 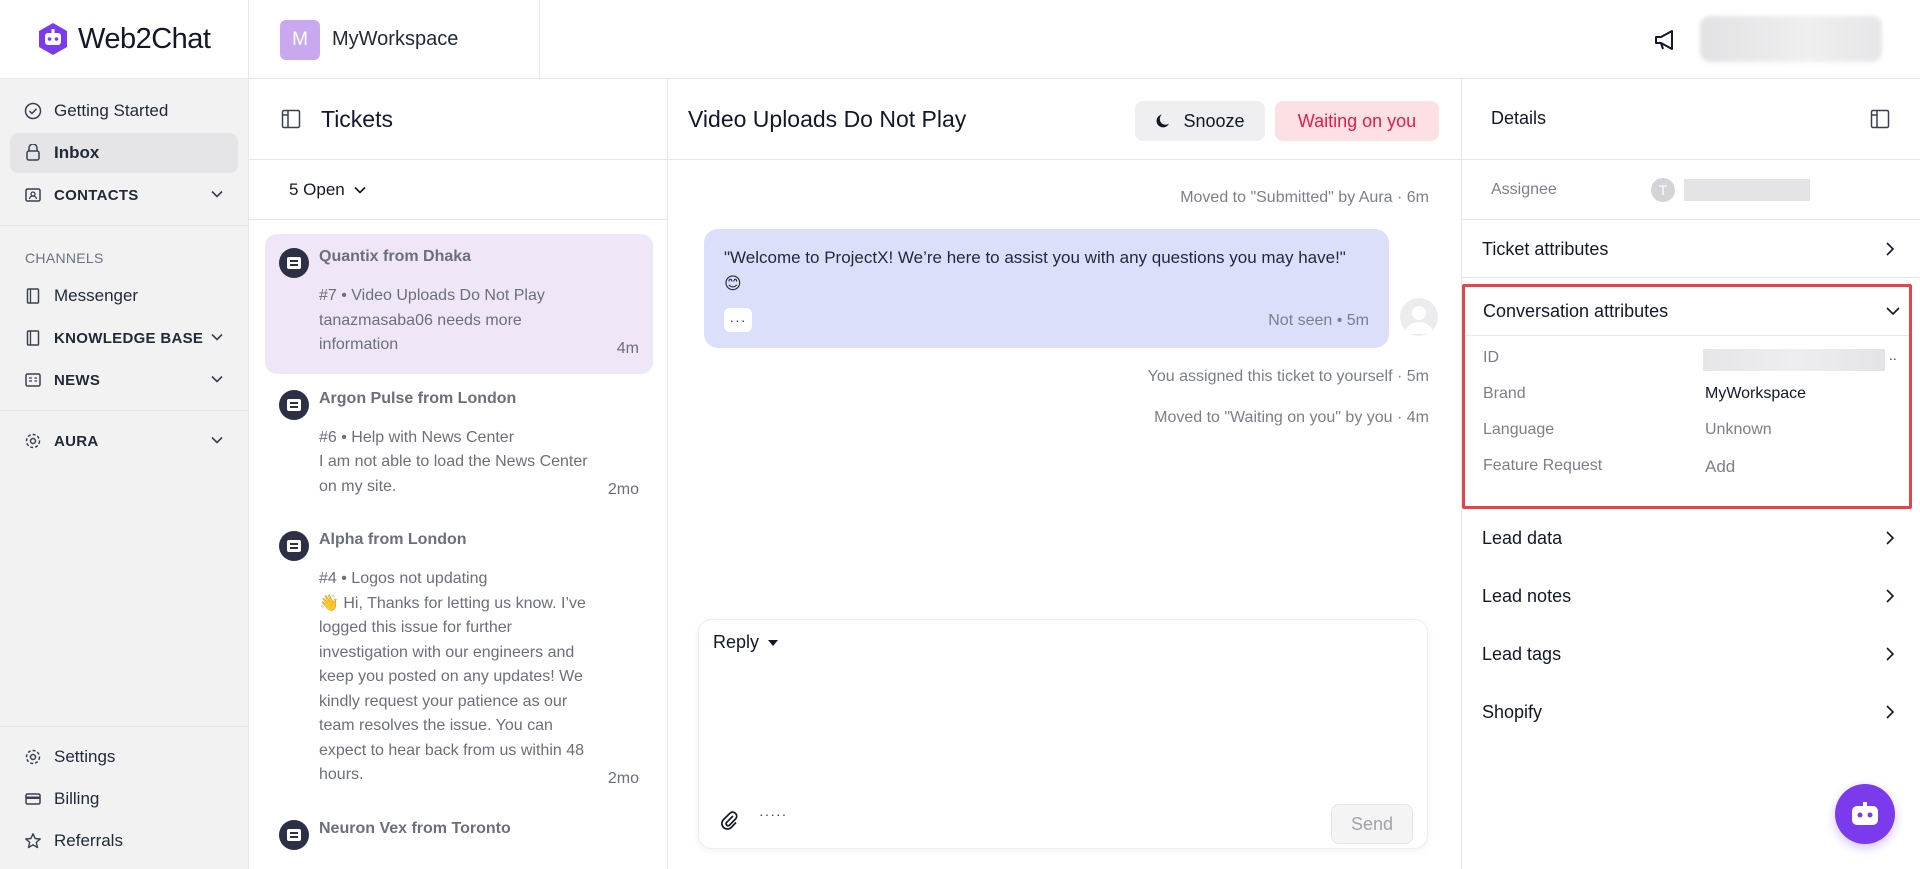 What do you see at coordinates (773, 642) in the screenshot?
I see `caret-down-icon` at bounding box center [773, 642].